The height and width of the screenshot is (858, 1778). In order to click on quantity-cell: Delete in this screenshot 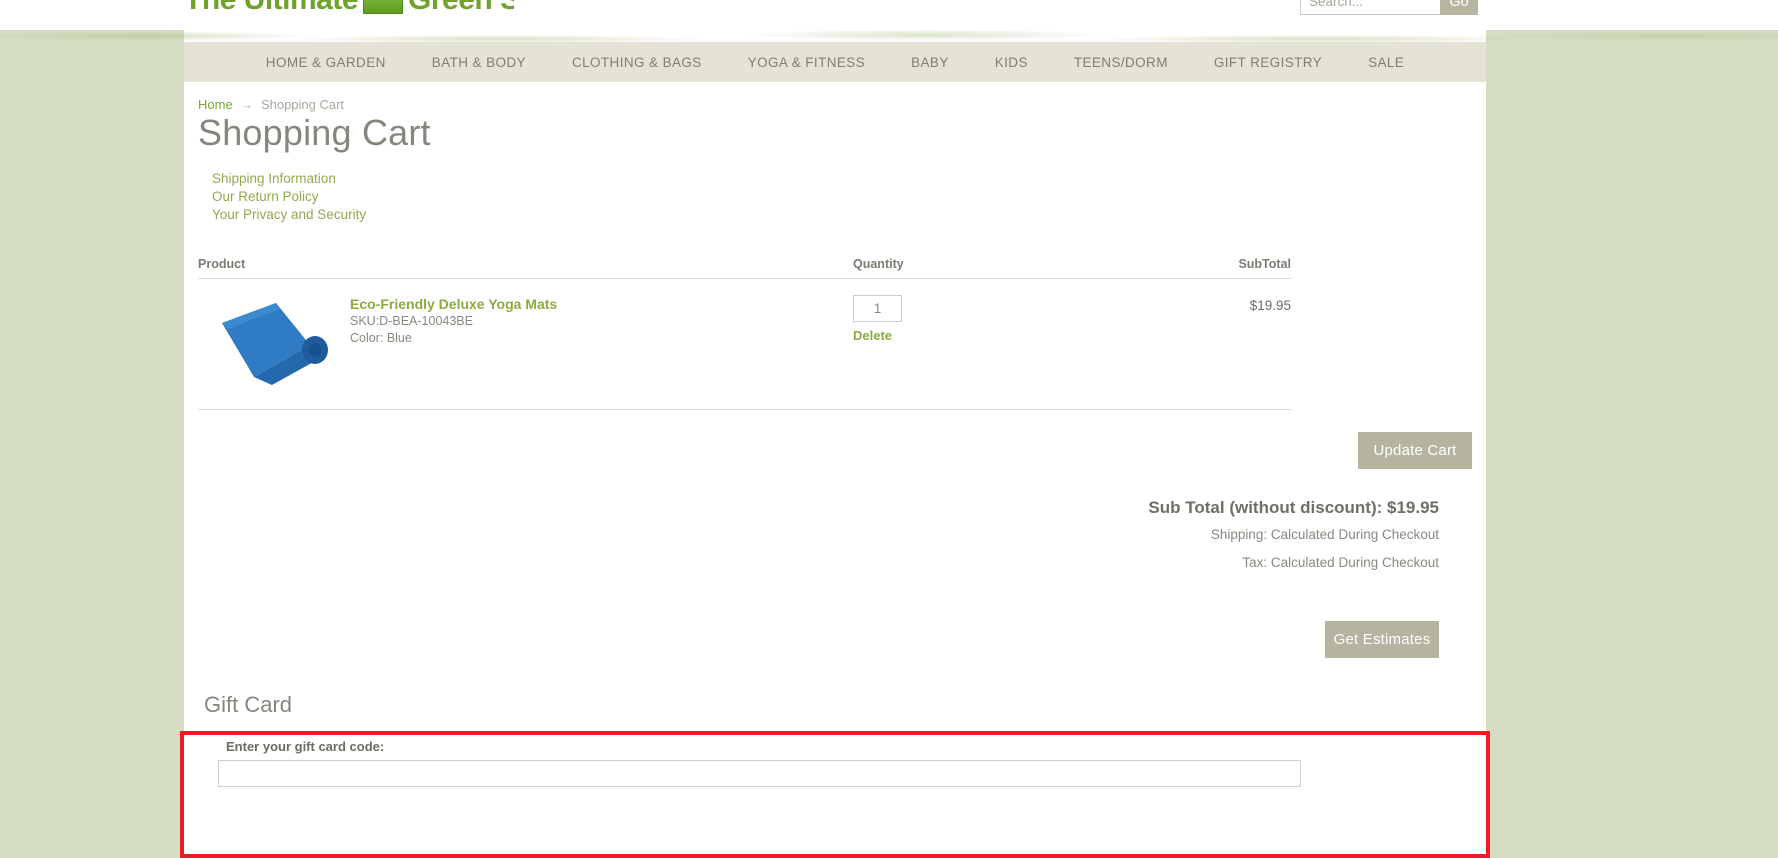, I will do `click(877, 319)`.